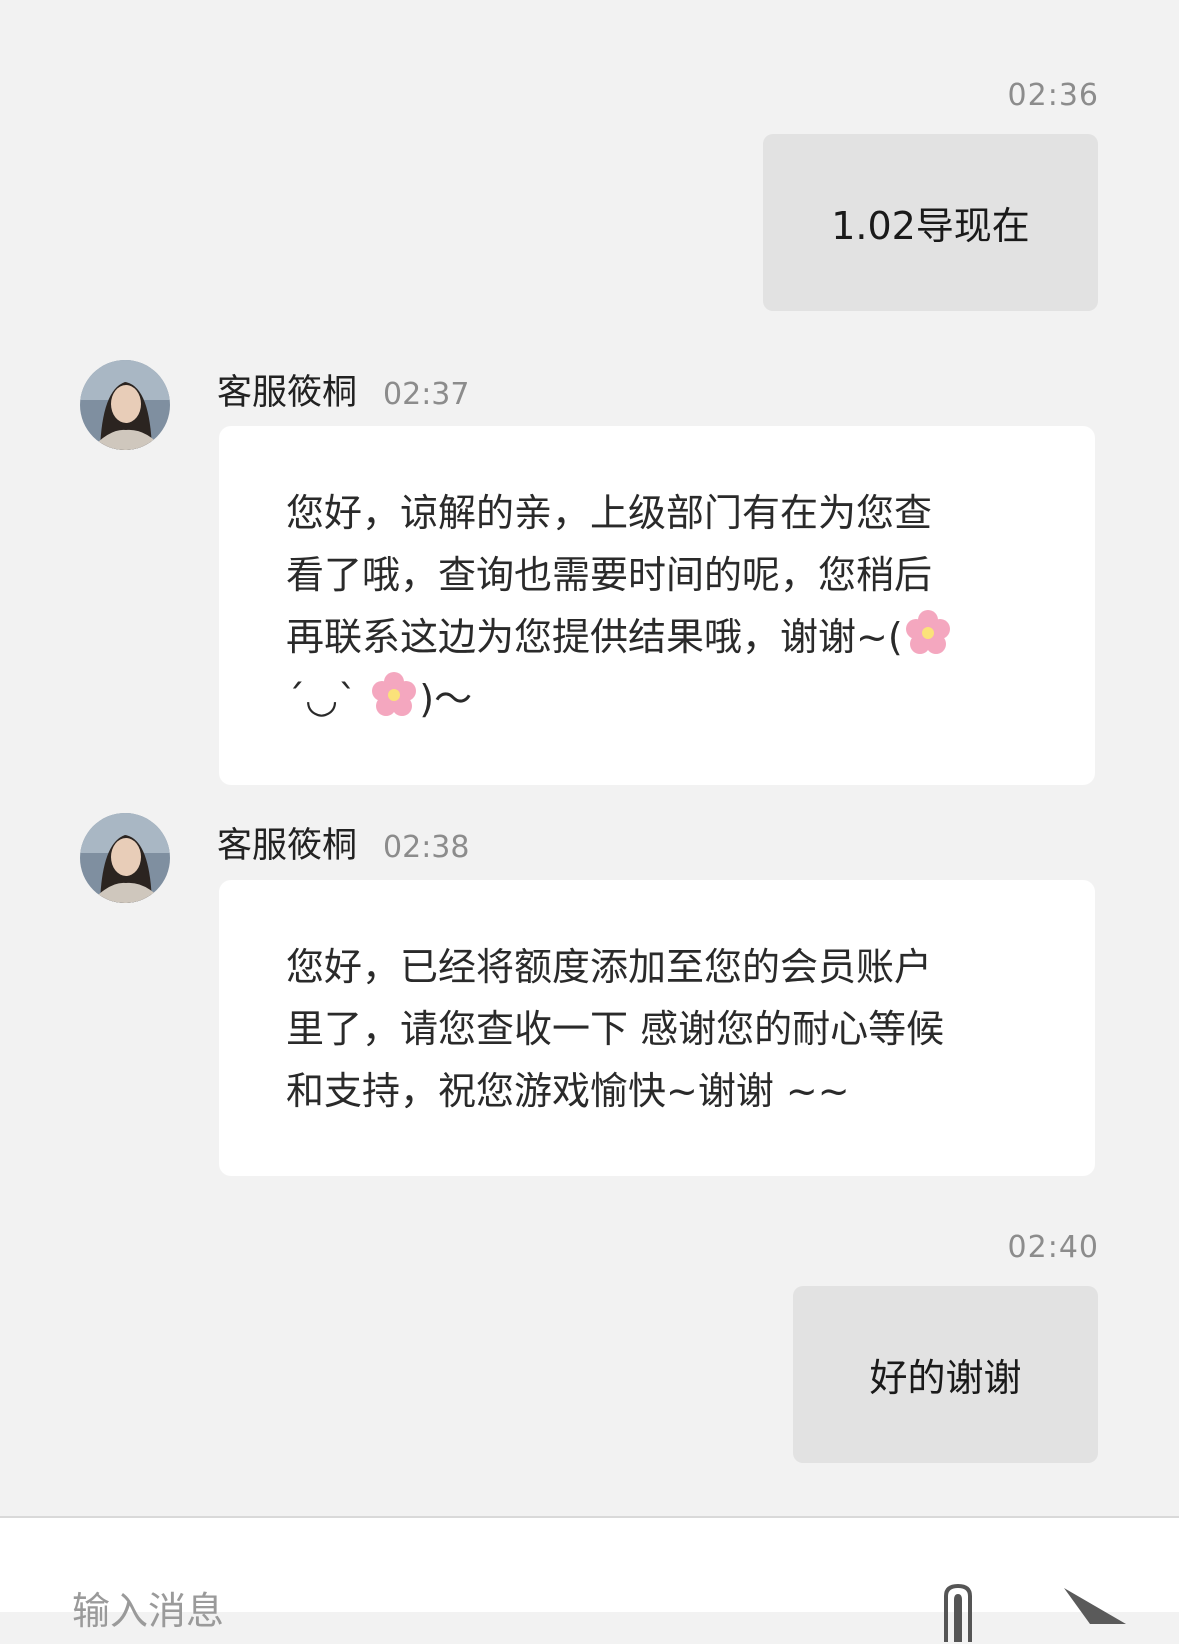 The width and height of the screenshot is (1179, 1644). Describe the element at coordinates (609, 575) in the screenshot. I see `message-line: 看了哦，查询也需要时间的呢，您稍后` at that location.